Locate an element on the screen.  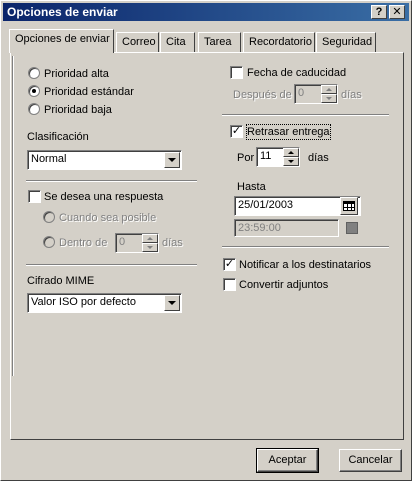
close-icon: ✕ is located at coordinates (397, 12).